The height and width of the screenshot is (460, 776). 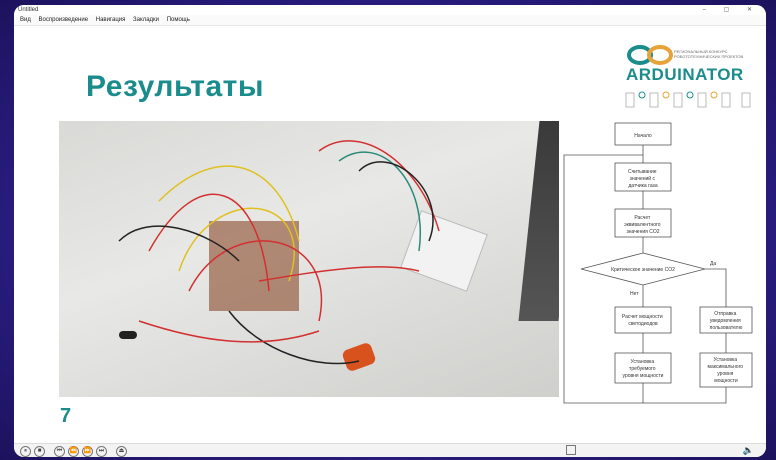 What do you see at coordinates (390, 450) in the screenshot?
I see `player-controls: ⏸ ■ ⏮ ⏪ ⏩ ⏭ ⏏ 🔈` at bounding box center [390, 450].